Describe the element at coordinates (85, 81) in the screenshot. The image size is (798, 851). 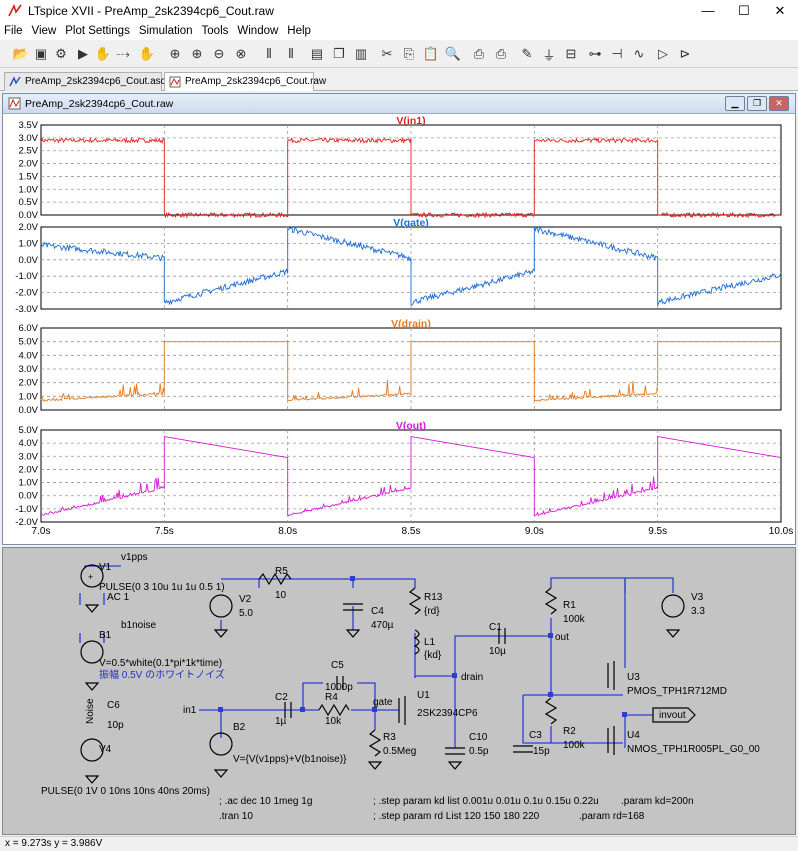
I see `tab-schematic: PreAmp_2sk2394cp6_Cout.asc` at that location.